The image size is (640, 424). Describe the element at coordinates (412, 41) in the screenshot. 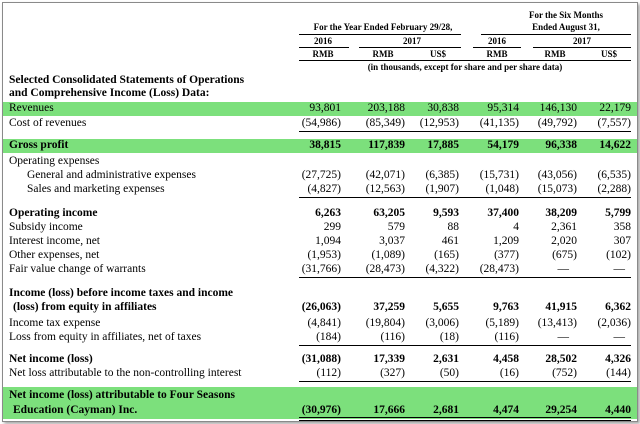

I see `header-year-2017: 2017` at that location.